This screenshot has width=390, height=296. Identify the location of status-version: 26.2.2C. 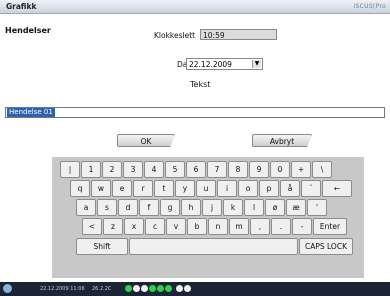
(102, 289).